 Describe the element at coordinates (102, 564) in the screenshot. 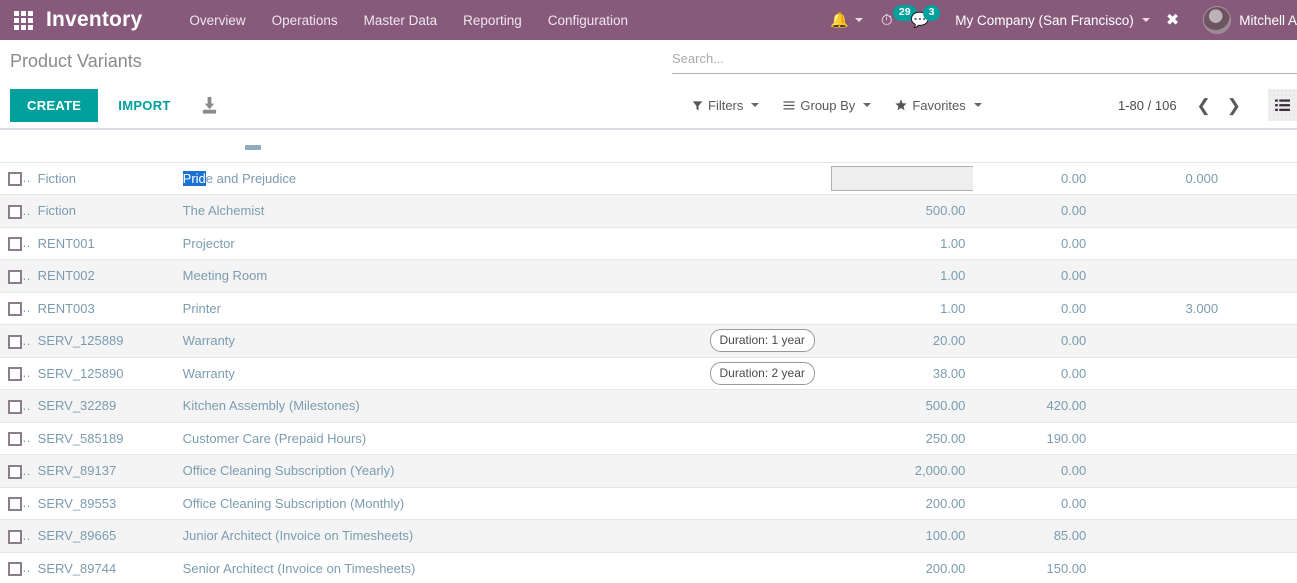

I see `row-ref-cell: SERV_89744` at that location.